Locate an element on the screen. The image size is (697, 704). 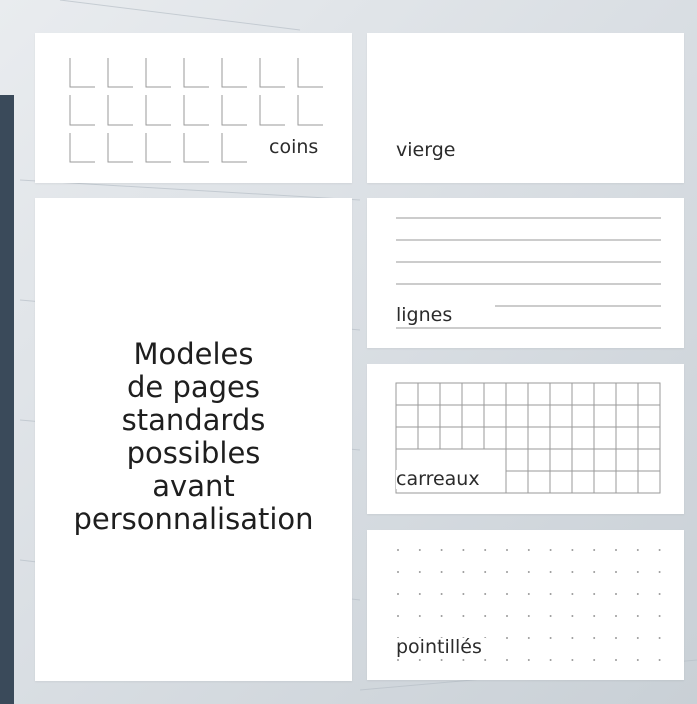
template-card-lines: lignes is located at coordinates (525, 273).